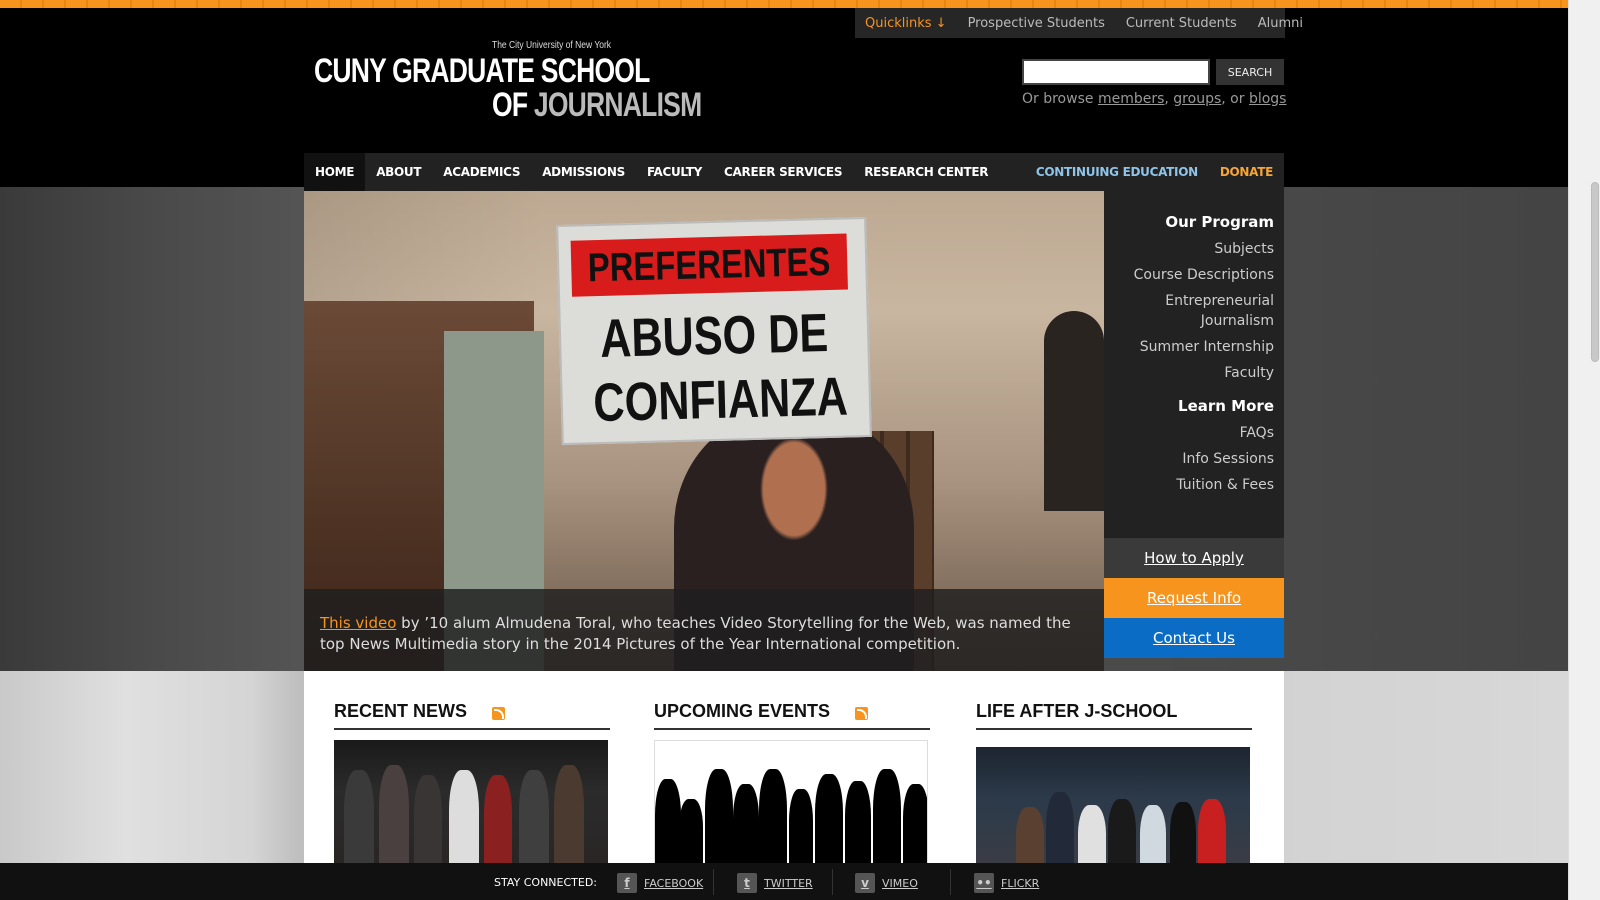 The width and height of the screenshot is (1600, 900). Describe the element at coordinates (865, 883) in the screenshot. I see `vimeo-icon: v` at that location.